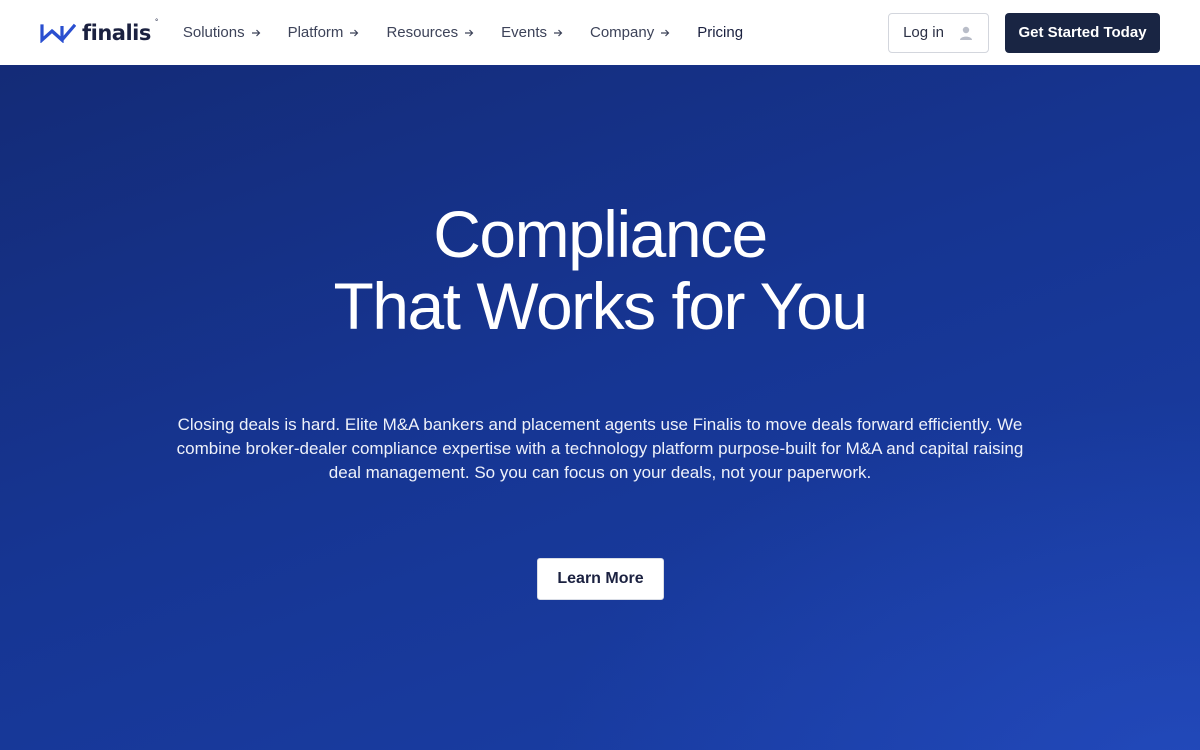 The height and width of the screenshot is (750, 1200). I want to click on nav-item-label: Solutions, so click(213, 32).